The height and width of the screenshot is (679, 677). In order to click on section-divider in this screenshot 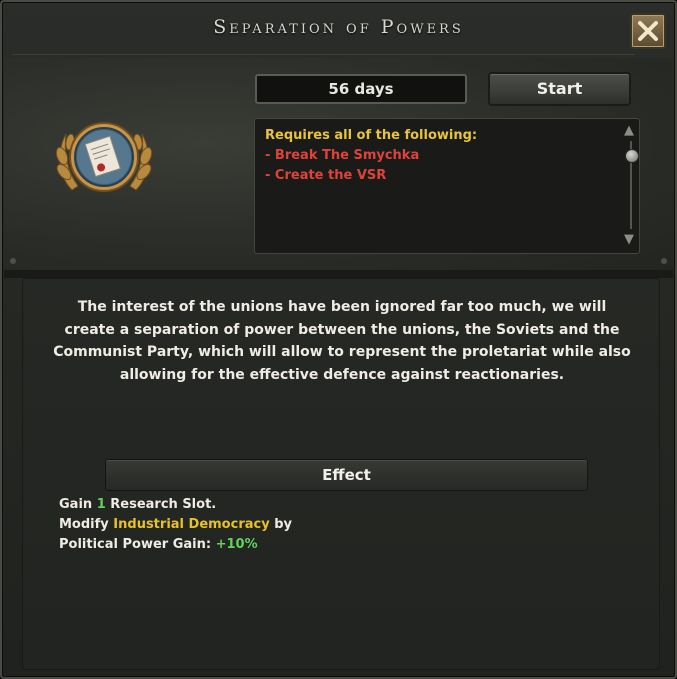, I will do `click(338, 274)`.